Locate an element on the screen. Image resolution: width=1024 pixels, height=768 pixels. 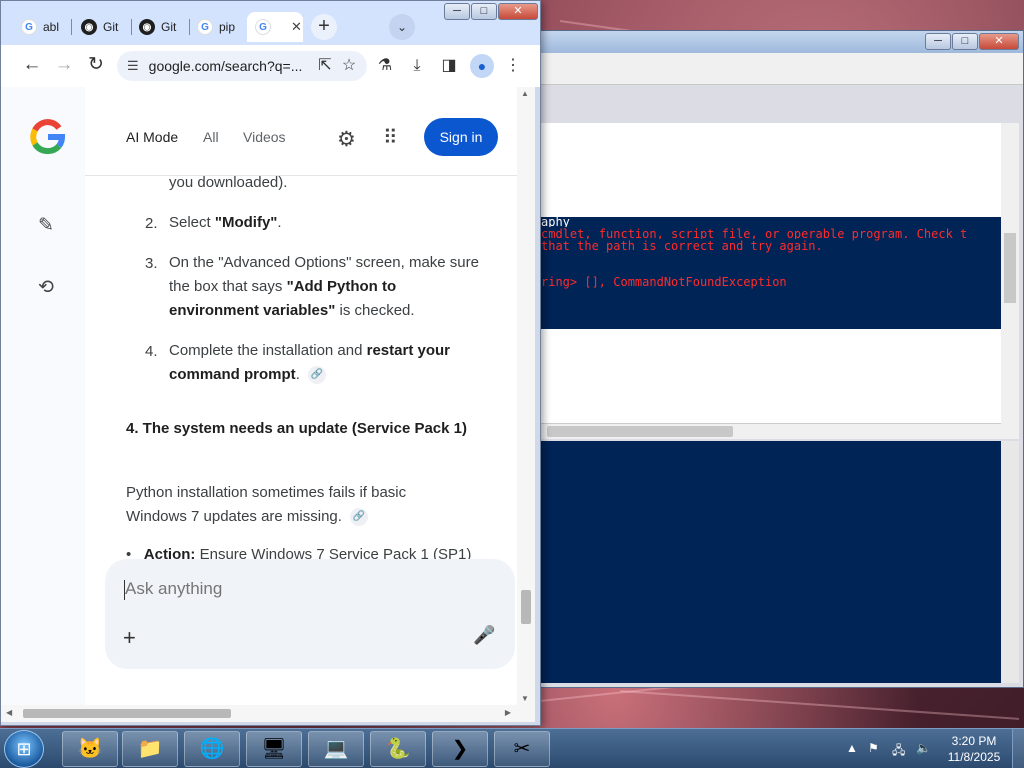
divider is located at coordinates (301, 175).